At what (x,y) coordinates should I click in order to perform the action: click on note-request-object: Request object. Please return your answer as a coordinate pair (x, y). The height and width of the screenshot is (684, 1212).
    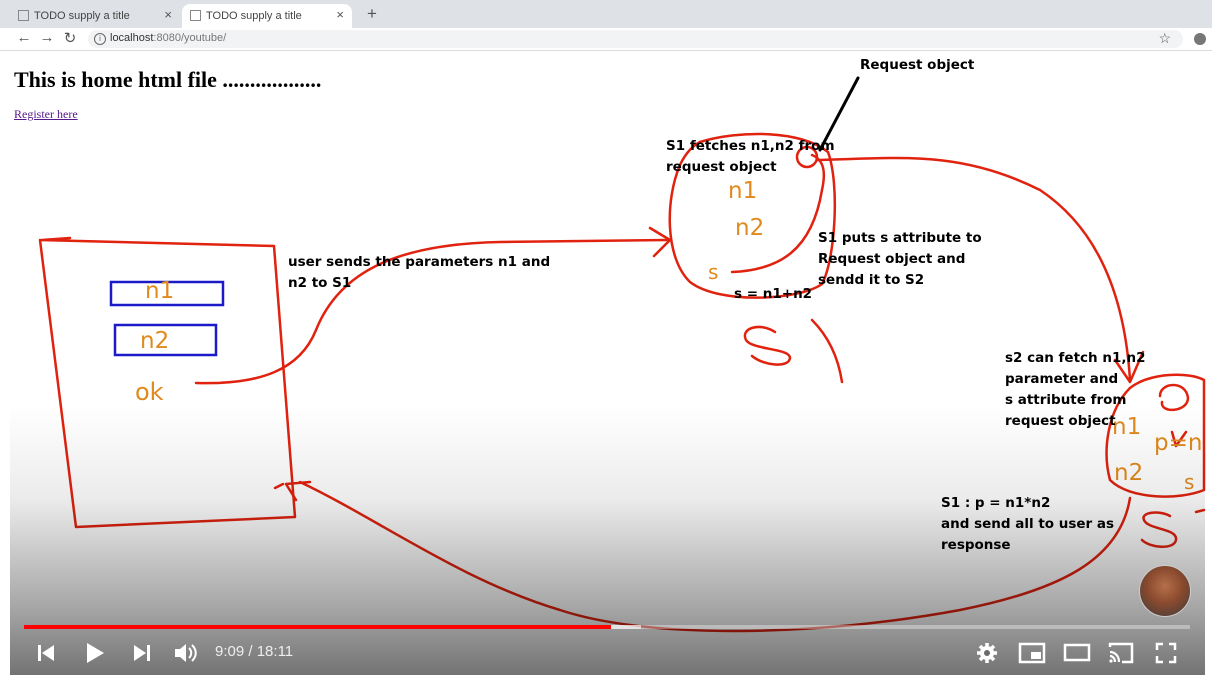
    Looking at the image, I should click on (917, 65).